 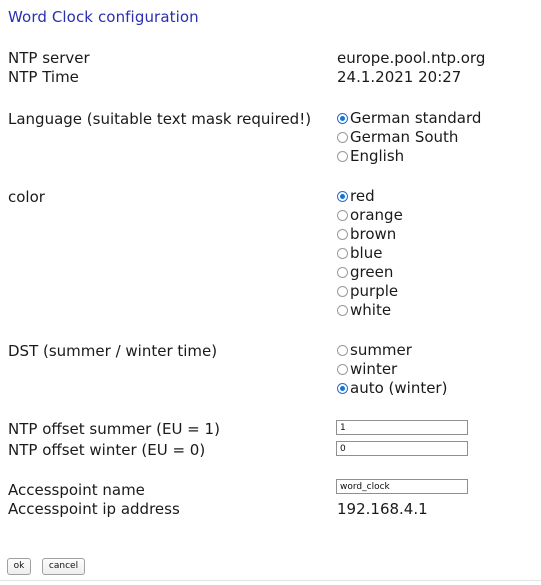 I want to click on color-option-label: green, so click(x=372, y=272).